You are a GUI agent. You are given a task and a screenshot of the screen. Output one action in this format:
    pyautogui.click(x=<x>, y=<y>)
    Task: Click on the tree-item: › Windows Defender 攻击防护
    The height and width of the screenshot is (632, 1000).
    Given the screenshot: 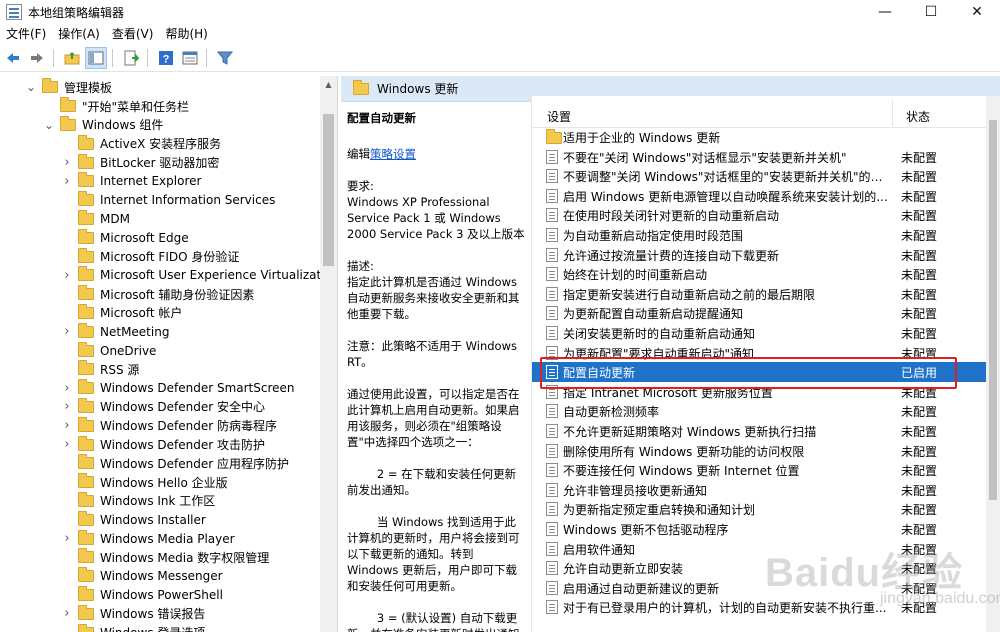 What is the action you would take?
    pyautogui.click(x=162, y=444)
    